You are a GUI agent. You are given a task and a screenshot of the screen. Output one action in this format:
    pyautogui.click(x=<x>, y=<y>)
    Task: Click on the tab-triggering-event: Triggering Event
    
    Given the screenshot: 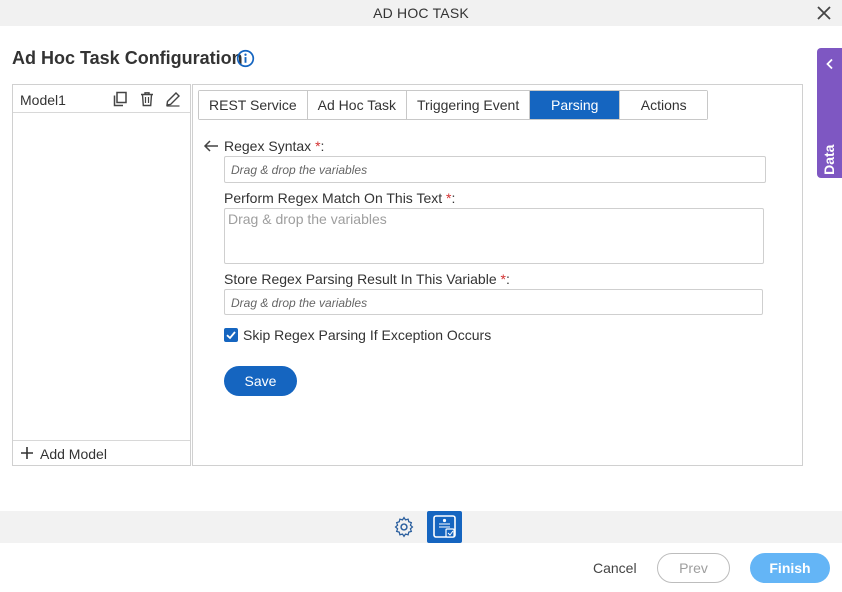 What is the action you would take?
    pyautogui.click(x=469, y=105)
    